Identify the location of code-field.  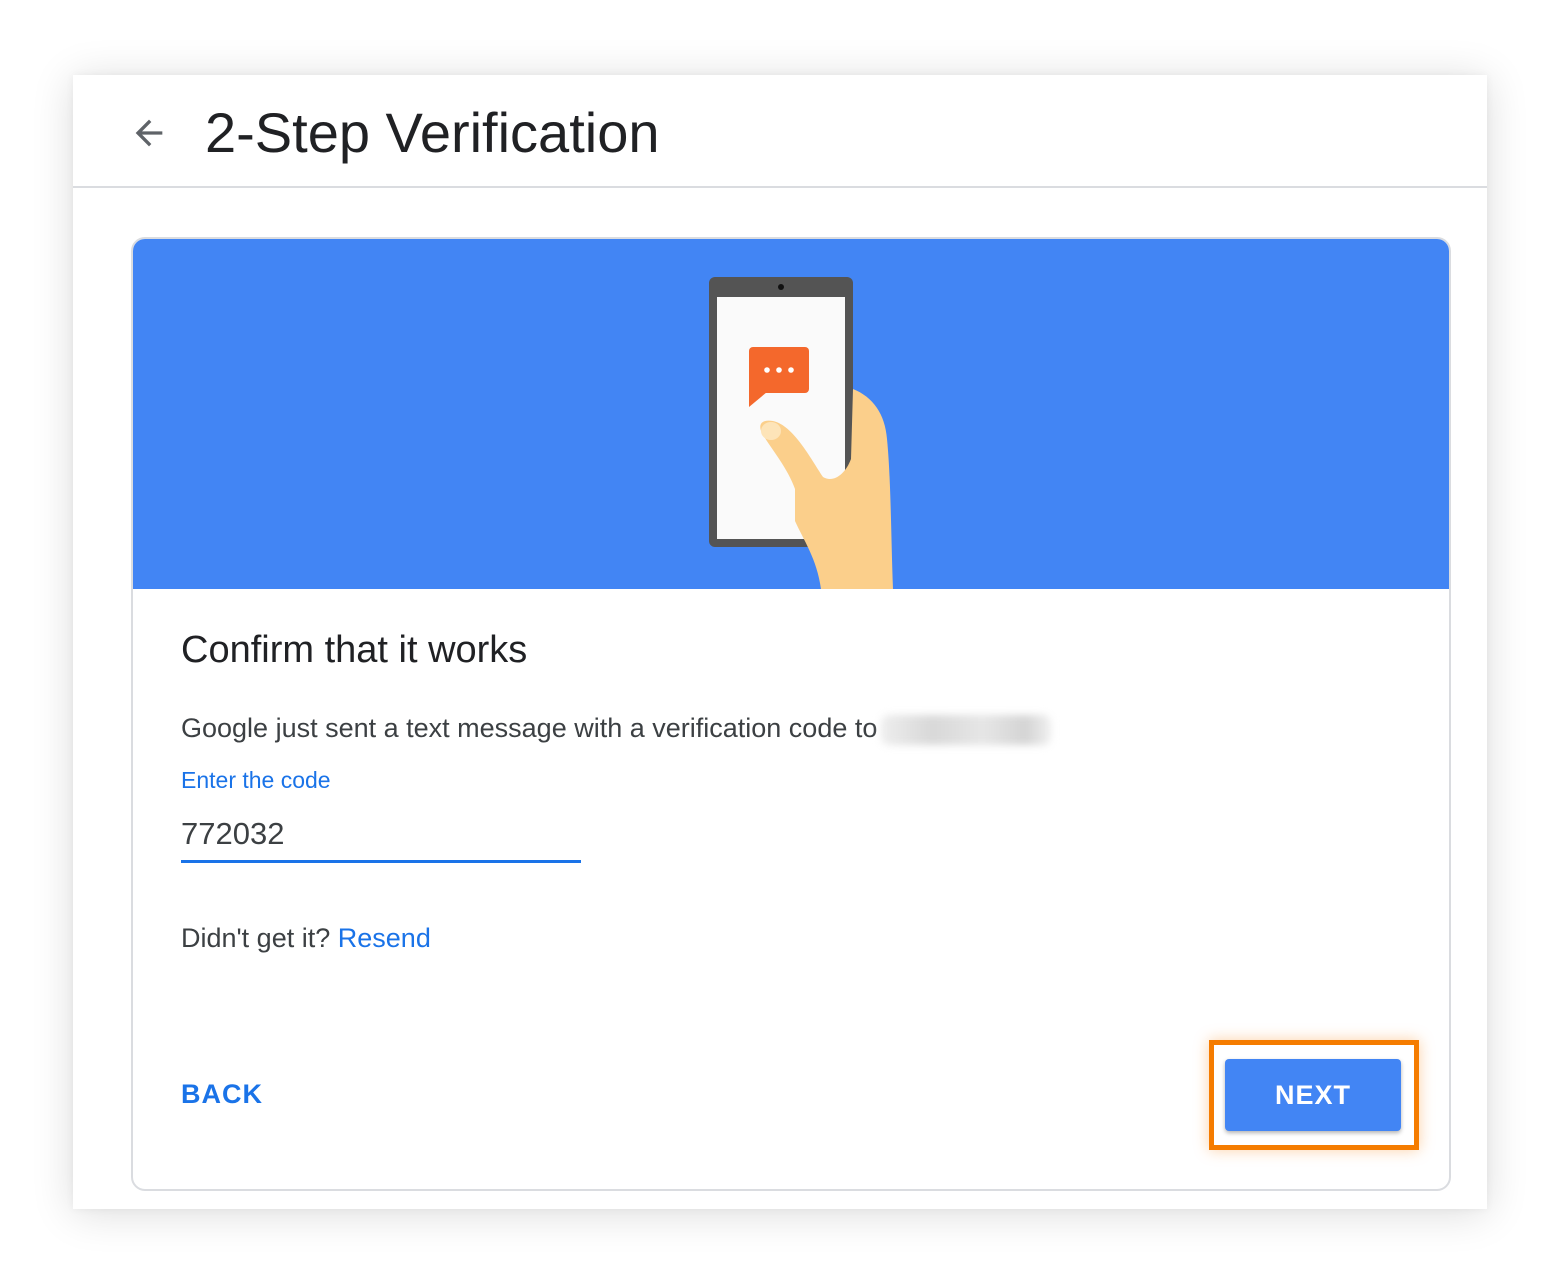
(381, 836).